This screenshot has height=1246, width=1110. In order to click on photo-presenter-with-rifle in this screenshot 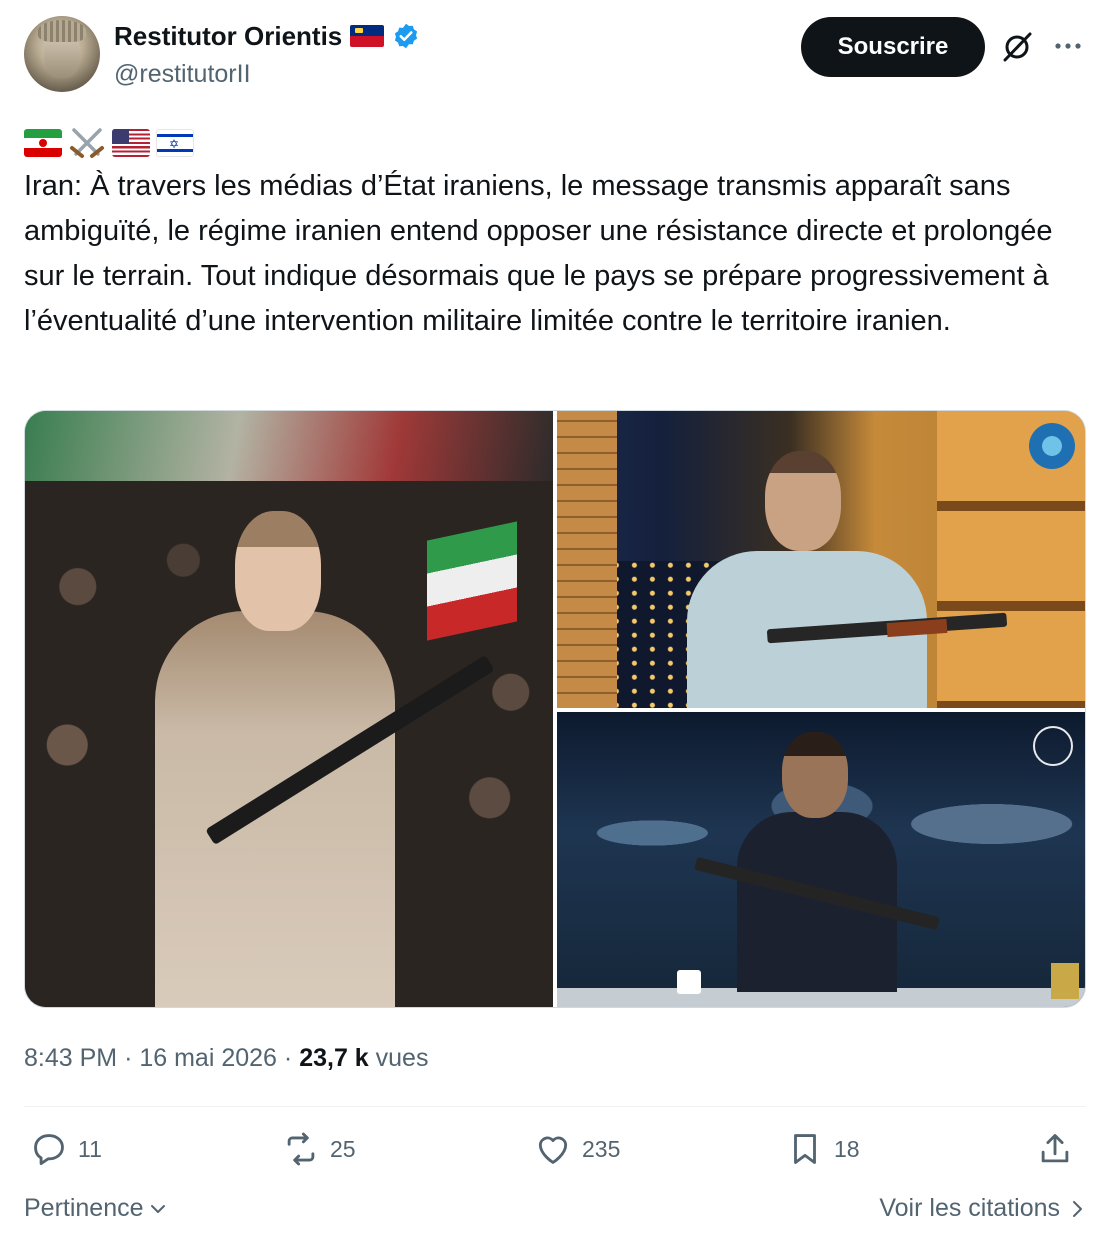, I will do `click(821, 559)`.